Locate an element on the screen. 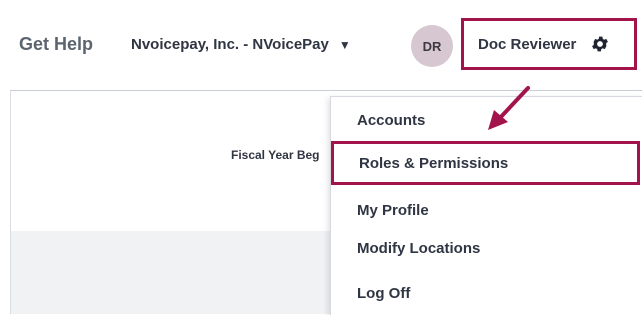 The width and height of the screenshot is (642, 315). user-menu-button: Doc Reviewer is located at coordinates (549, 44).